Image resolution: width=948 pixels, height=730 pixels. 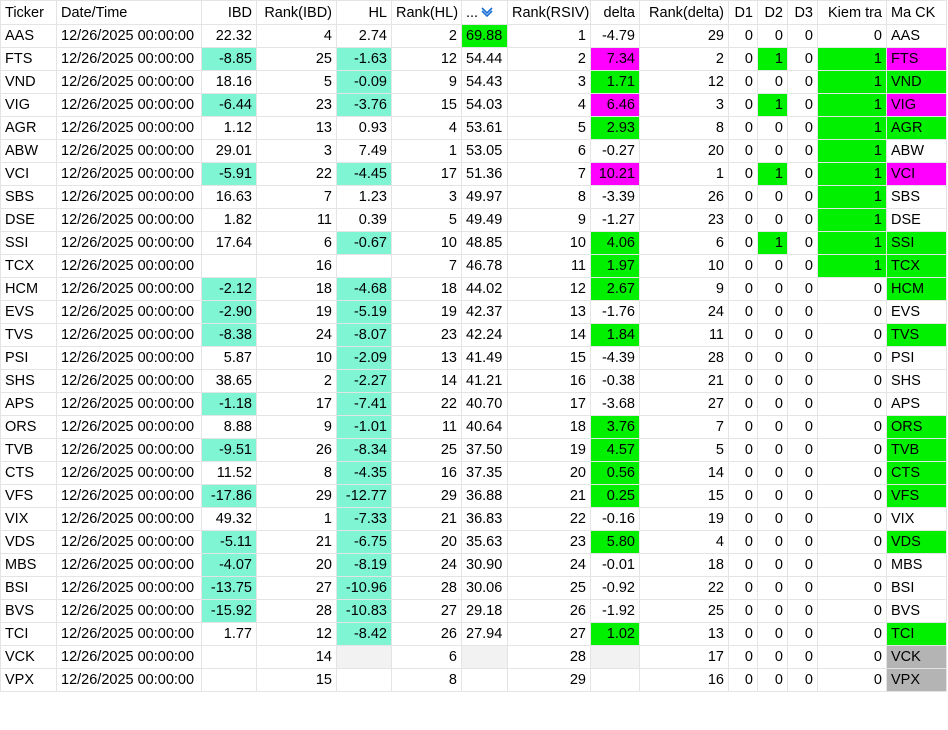 What do you see at coordinates (549, 657) in the screenshot?
I see `cell-rank-rsiv: 28` at bounding box center [549, 657].